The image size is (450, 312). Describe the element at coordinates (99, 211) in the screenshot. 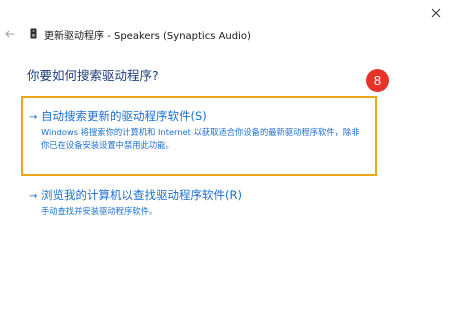

I see `option-description: 手动查找并安装驱动程序软件。` at that location.